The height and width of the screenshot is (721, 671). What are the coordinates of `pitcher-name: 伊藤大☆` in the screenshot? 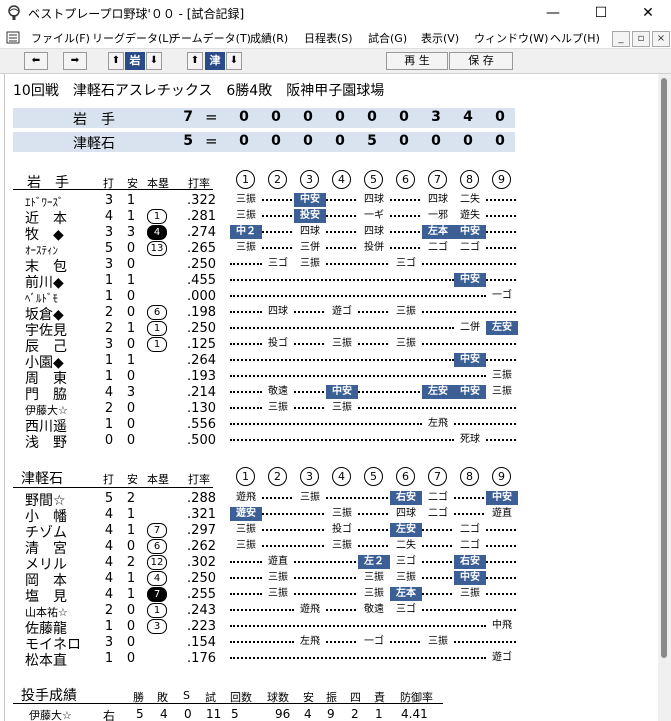 It's located at (50, 714).